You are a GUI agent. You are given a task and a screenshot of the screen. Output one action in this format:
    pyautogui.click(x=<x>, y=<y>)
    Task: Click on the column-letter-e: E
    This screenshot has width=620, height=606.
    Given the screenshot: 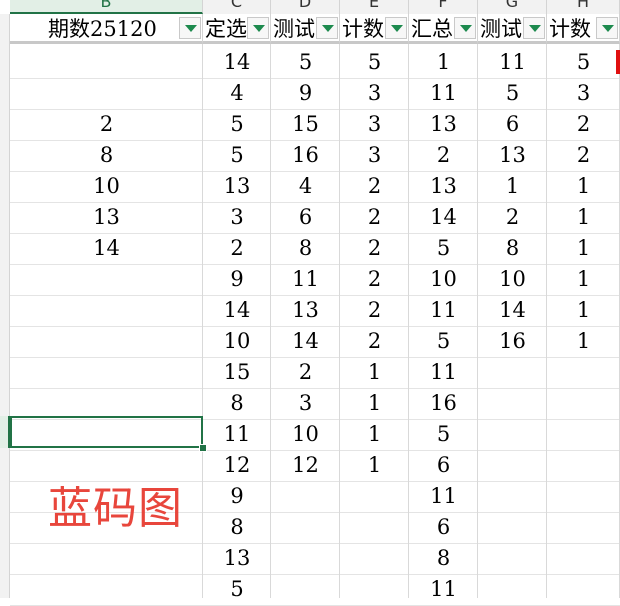 What is the action you would take?
    pyautogui.click(x=374, y=7)
    